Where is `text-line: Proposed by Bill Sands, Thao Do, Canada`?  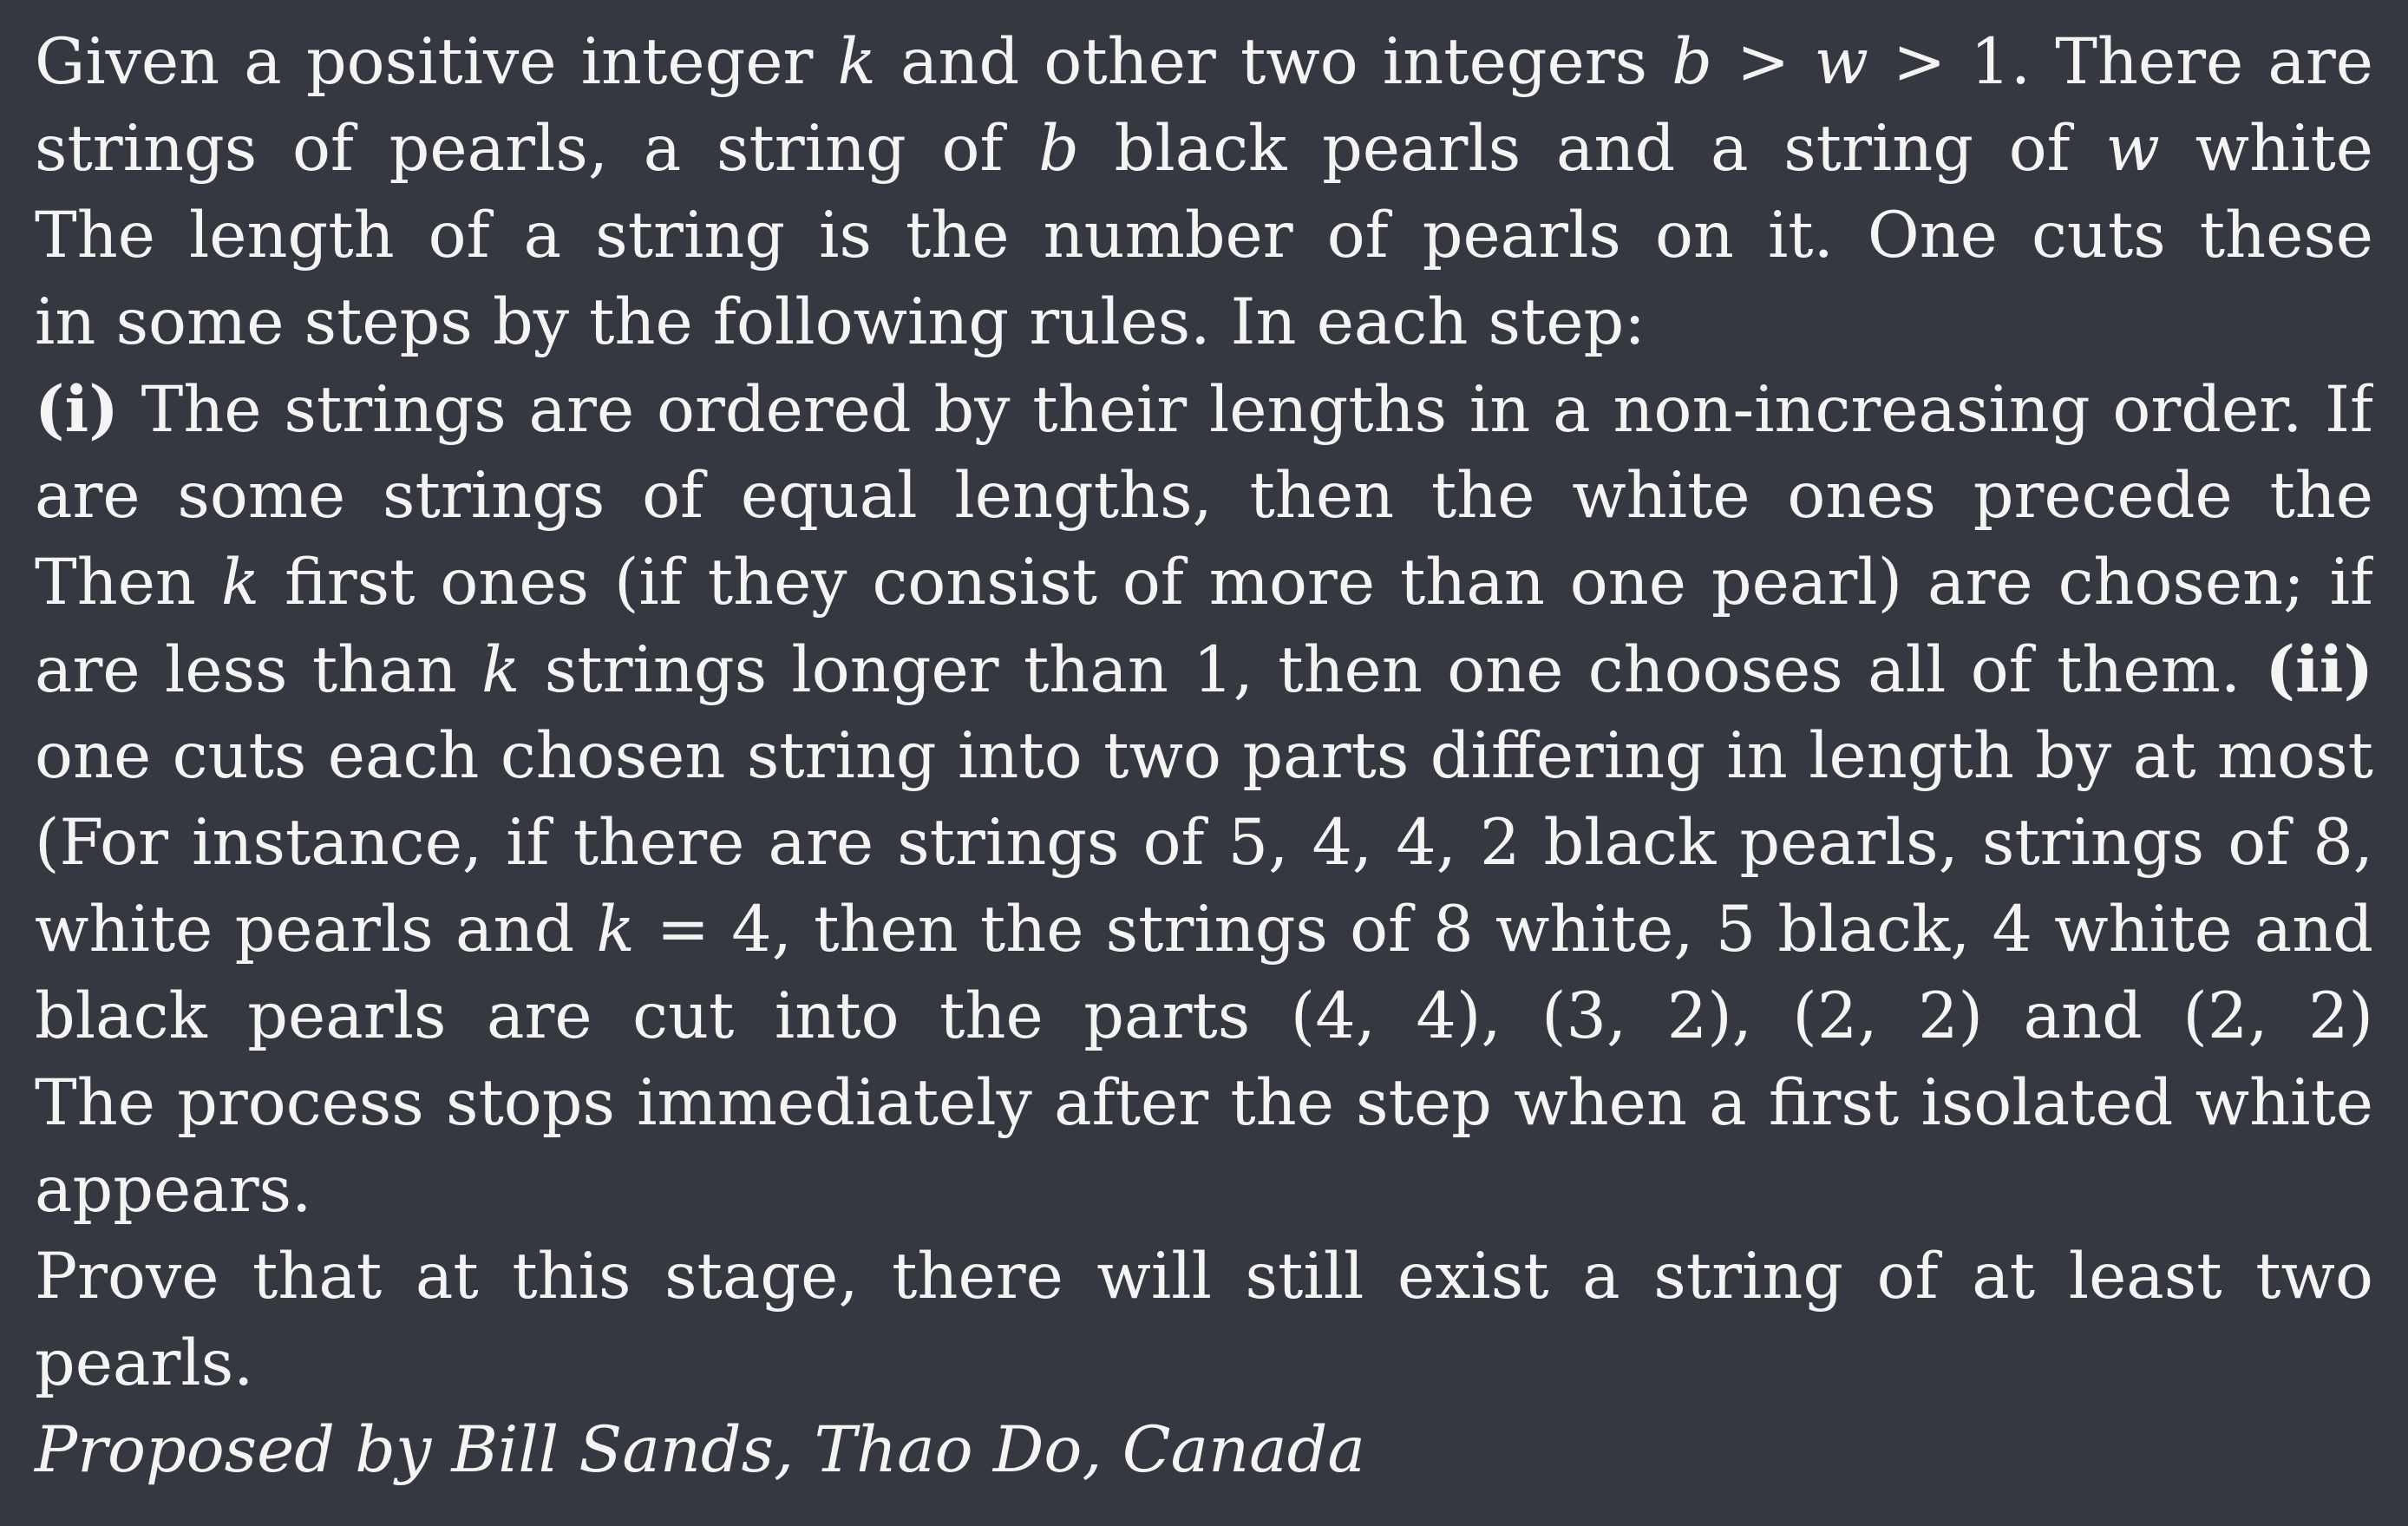
text-line: Proposed by Bill Sands, Thao Do, Canada is located at coordinates (1204, 1450).